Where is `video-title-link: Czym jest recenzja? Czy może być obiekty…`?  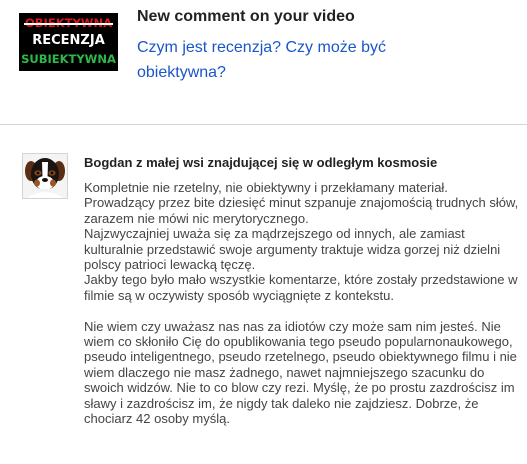 video-title-link: Czym jest recenzja? Czy może być obiekty… is located at coordinates (297, 60).